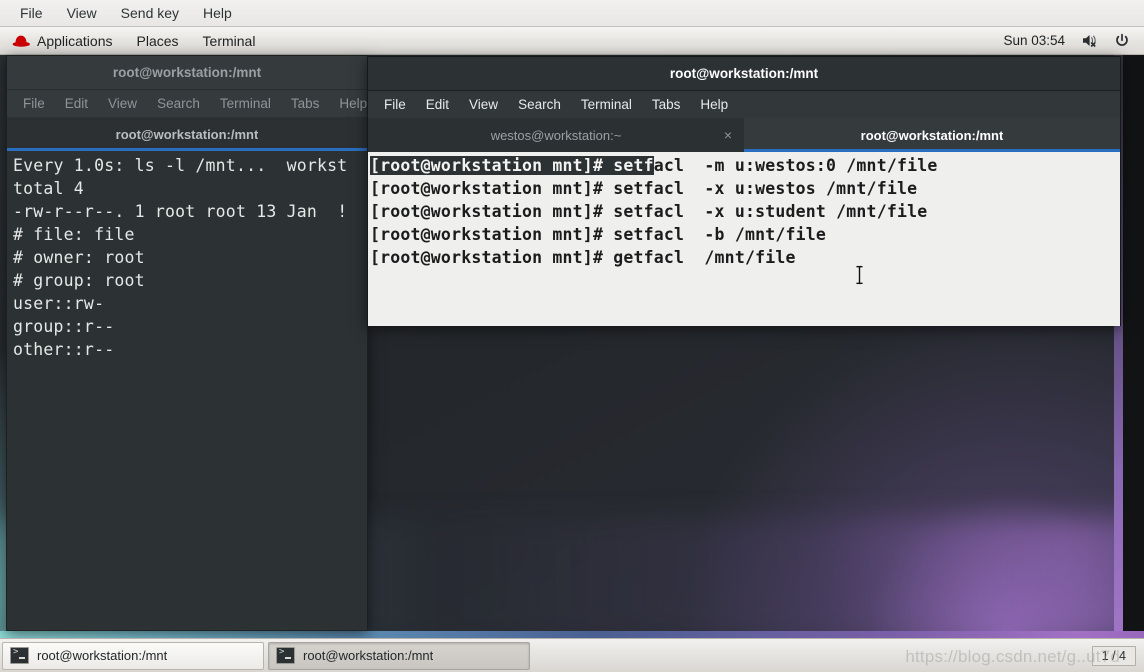  I want to click on applications-menu-label: Applications, so click(75, 40).